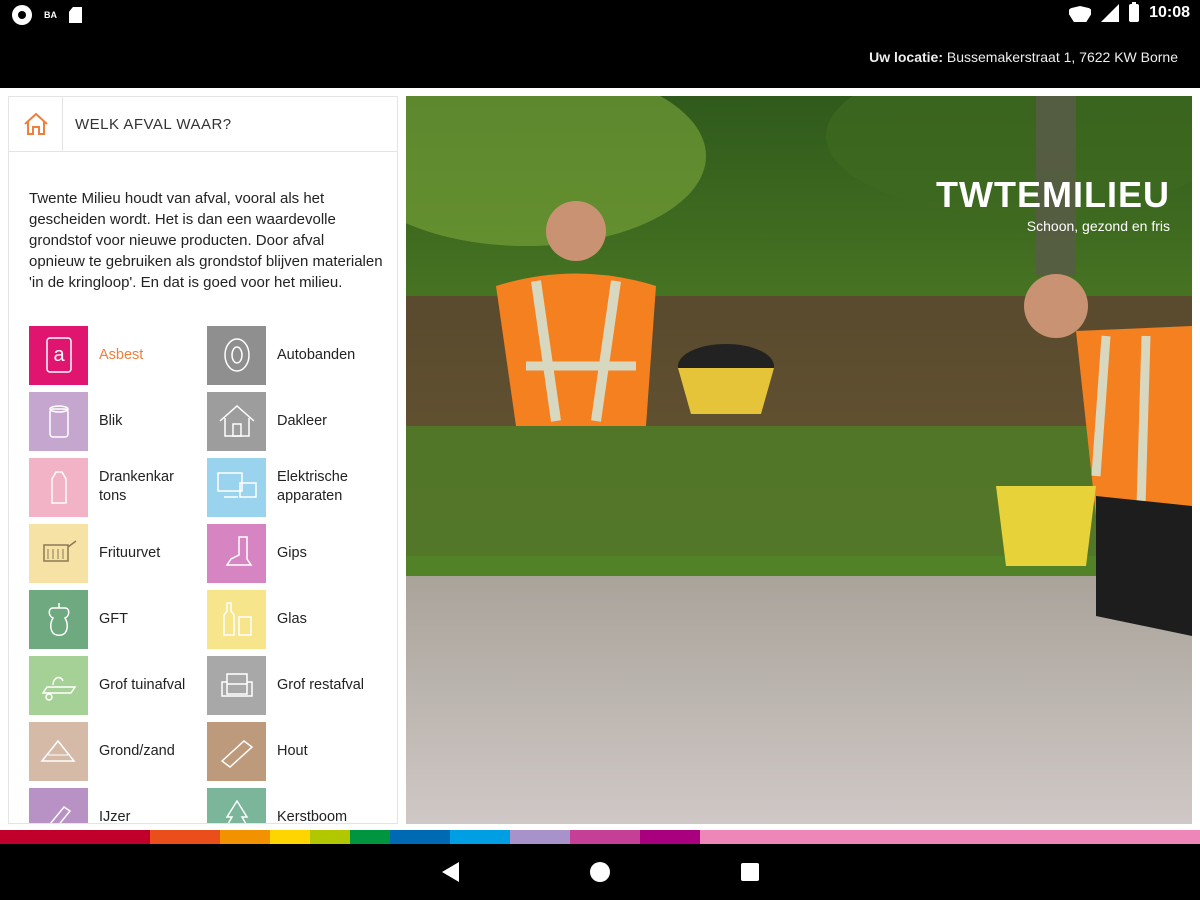  I want to click on category-dakleer: Dakleer, so click(298, 421).